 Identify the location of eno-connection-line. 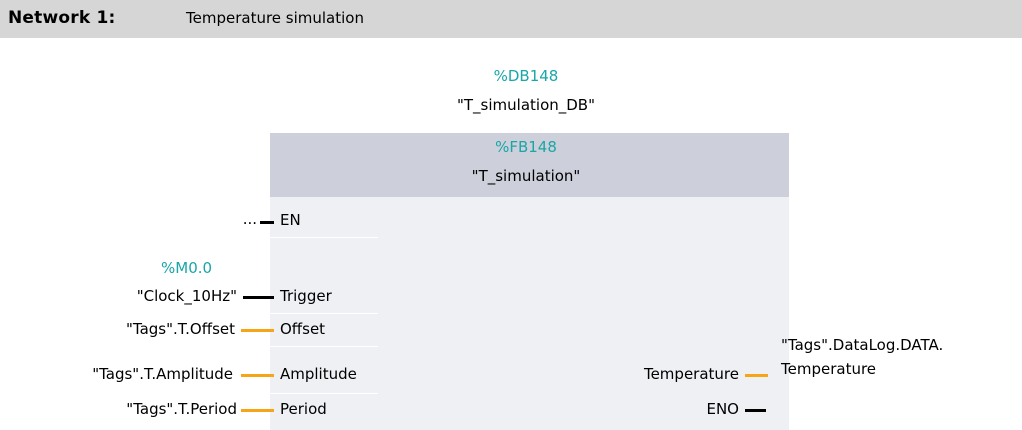
(755, 410).